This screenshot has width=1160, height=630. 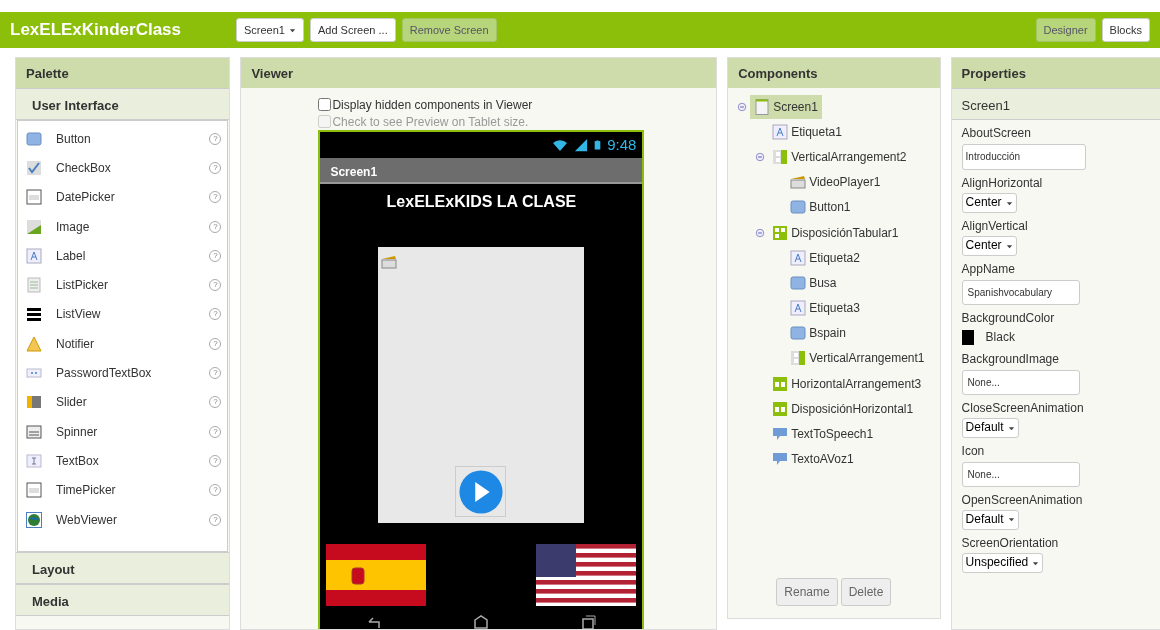 I want to click on property-name: AlignHorizontal, so click(x=1002, y=183).